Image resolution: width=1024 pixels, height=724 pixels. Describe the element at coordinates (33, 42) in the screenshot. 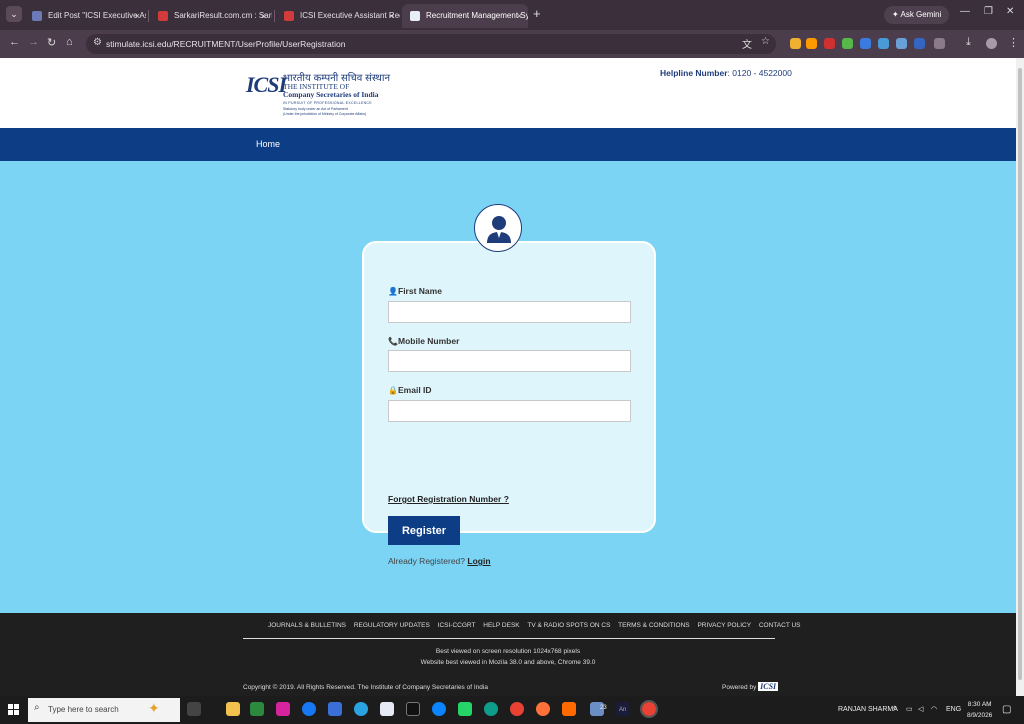

I see `forward-arrow-icon: →` at that location.